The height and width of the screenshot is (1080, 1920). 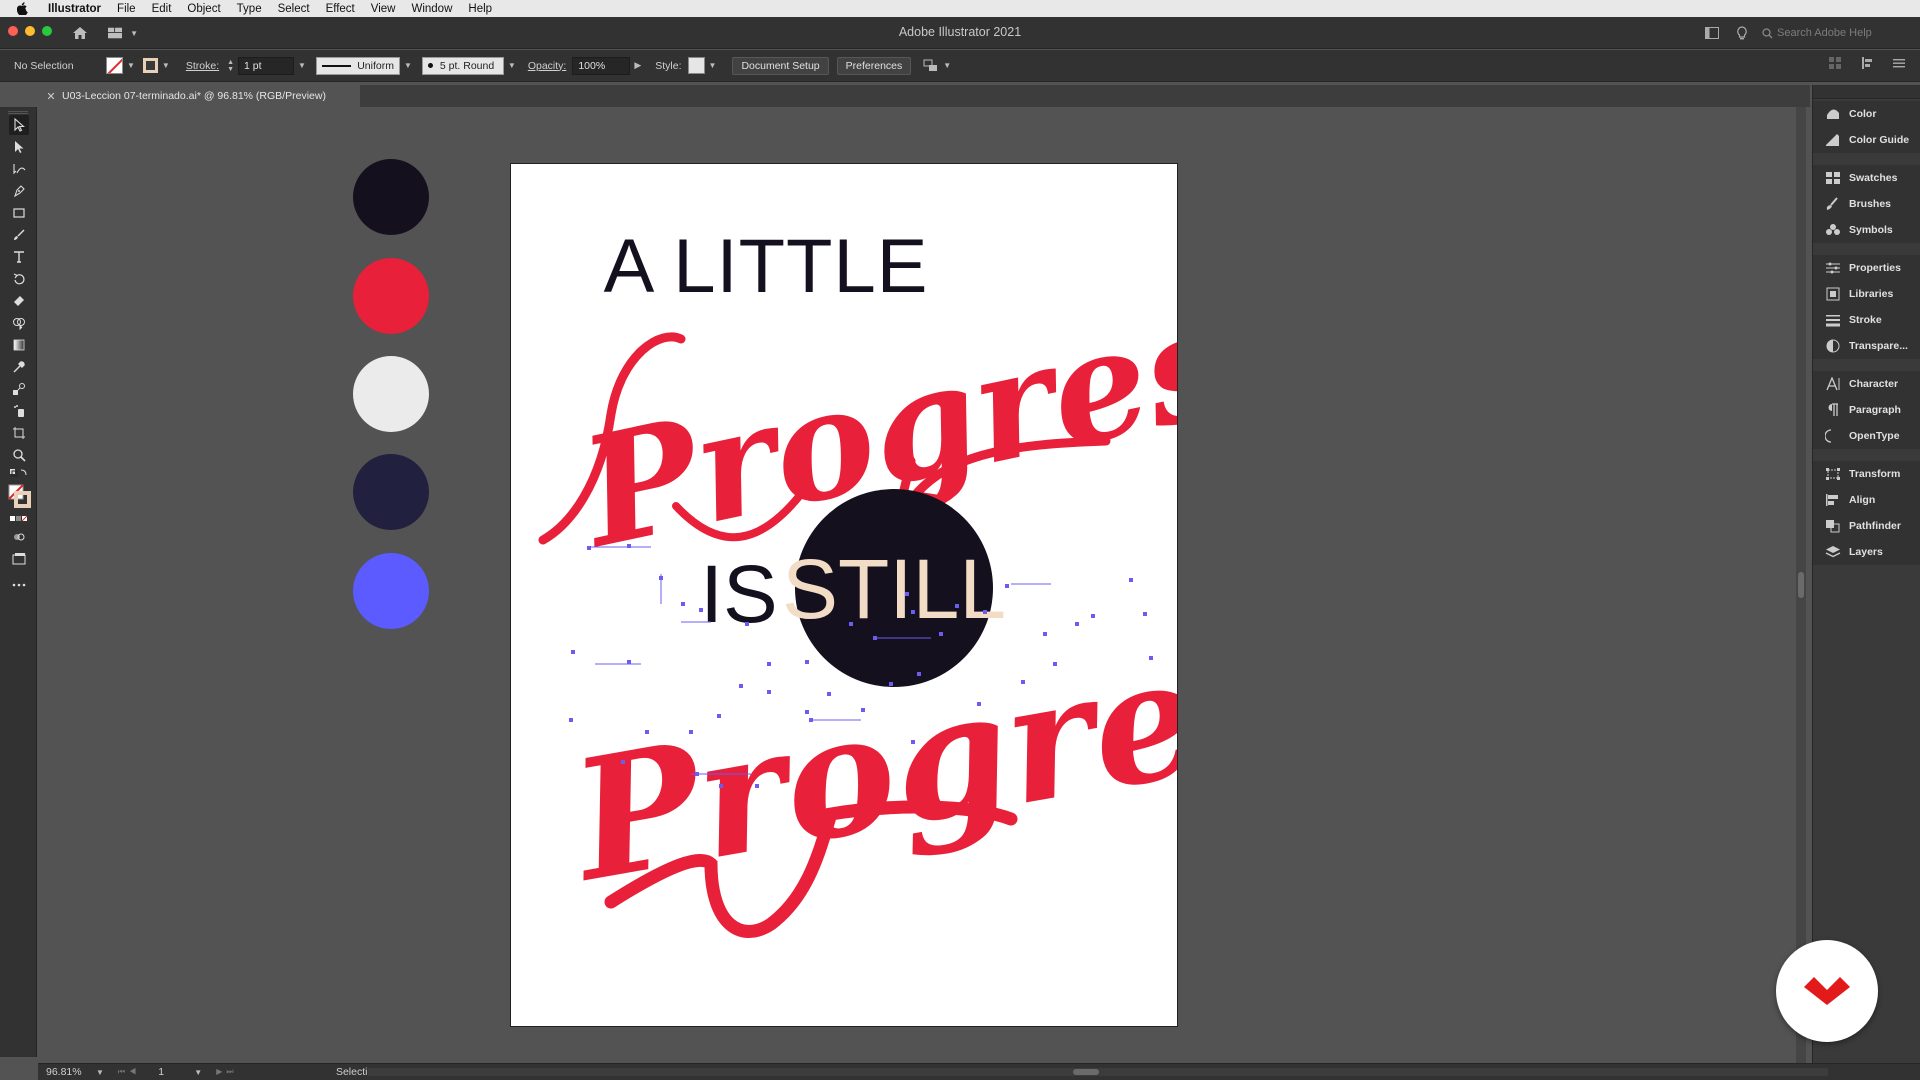 What do you see at coordinates (357, 65) in the screenshot?
I see `profile-dropdown: Uniform` at bounding box center [357, 65].